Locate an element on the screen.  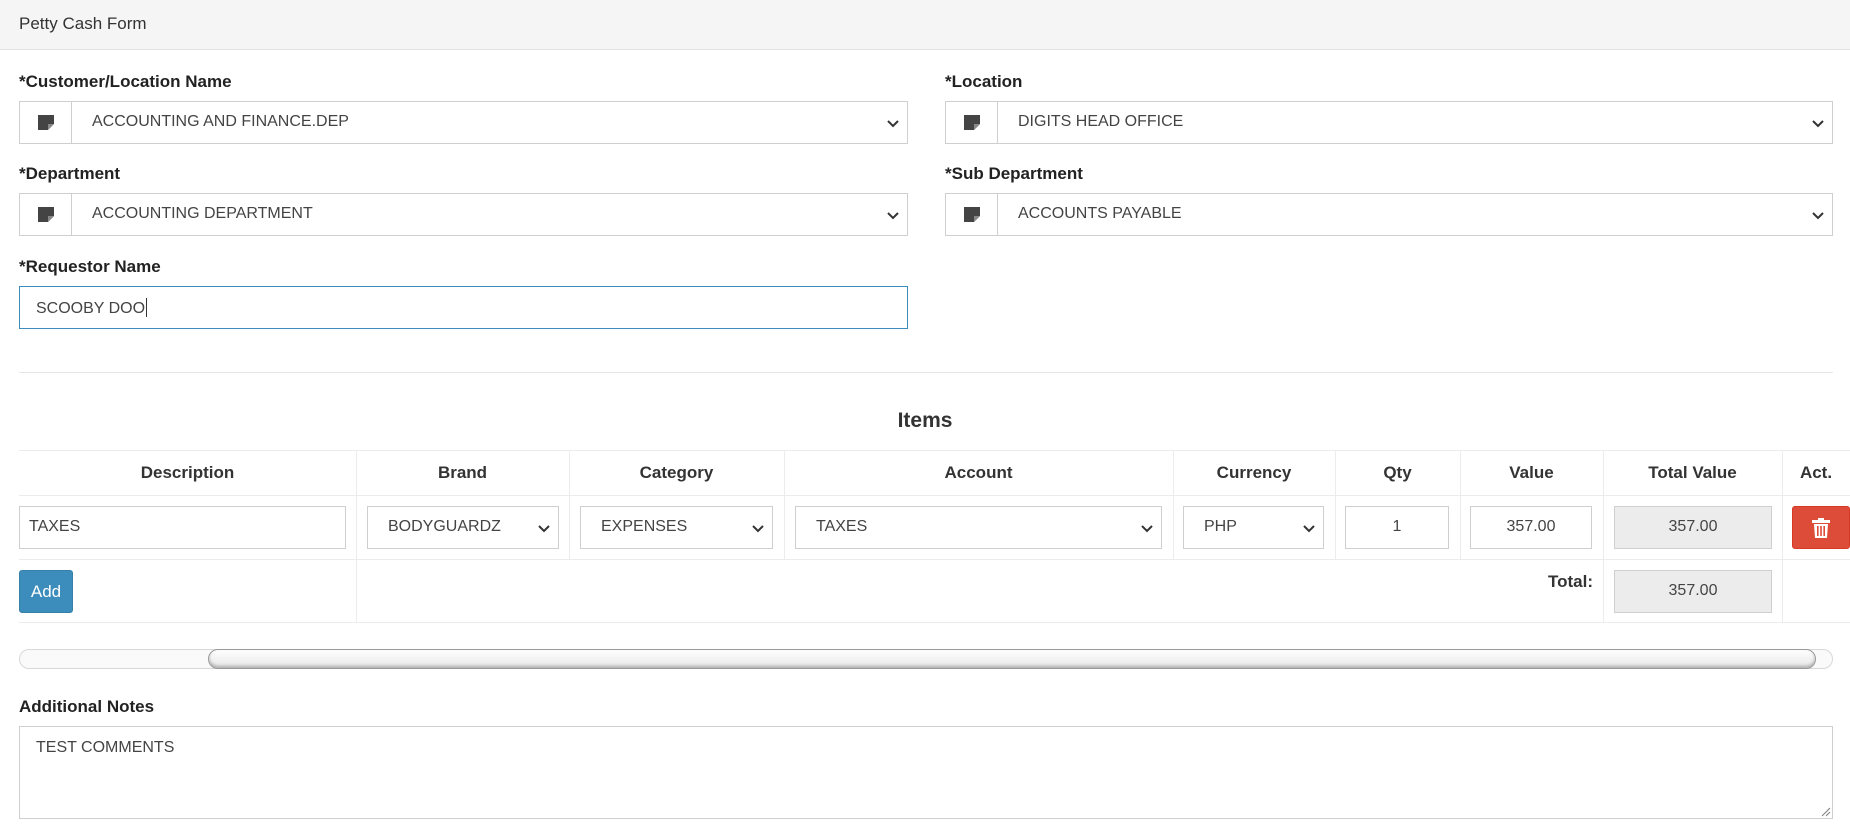
grand-total-field: 357.00 is located at coordinates (1693, 591).